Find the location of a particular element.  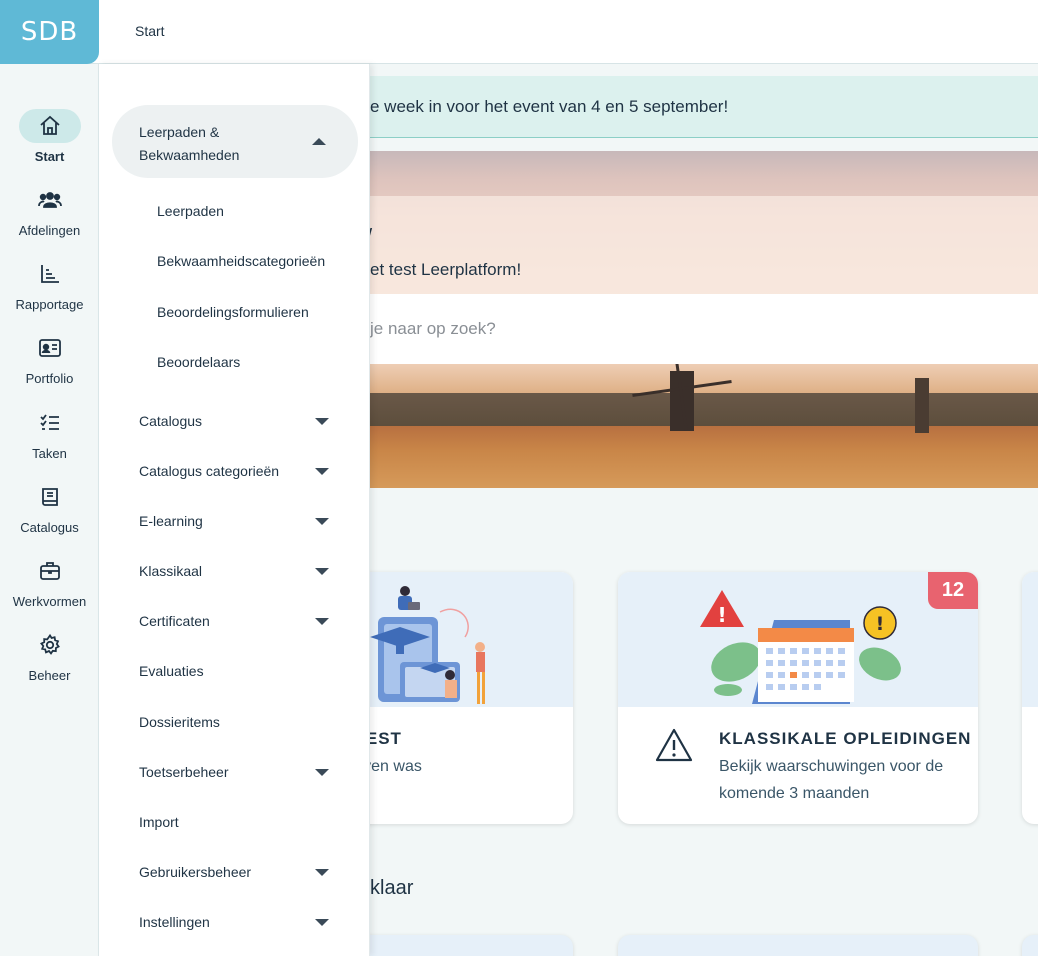

chart-icon is located at coordinates (50, 274).